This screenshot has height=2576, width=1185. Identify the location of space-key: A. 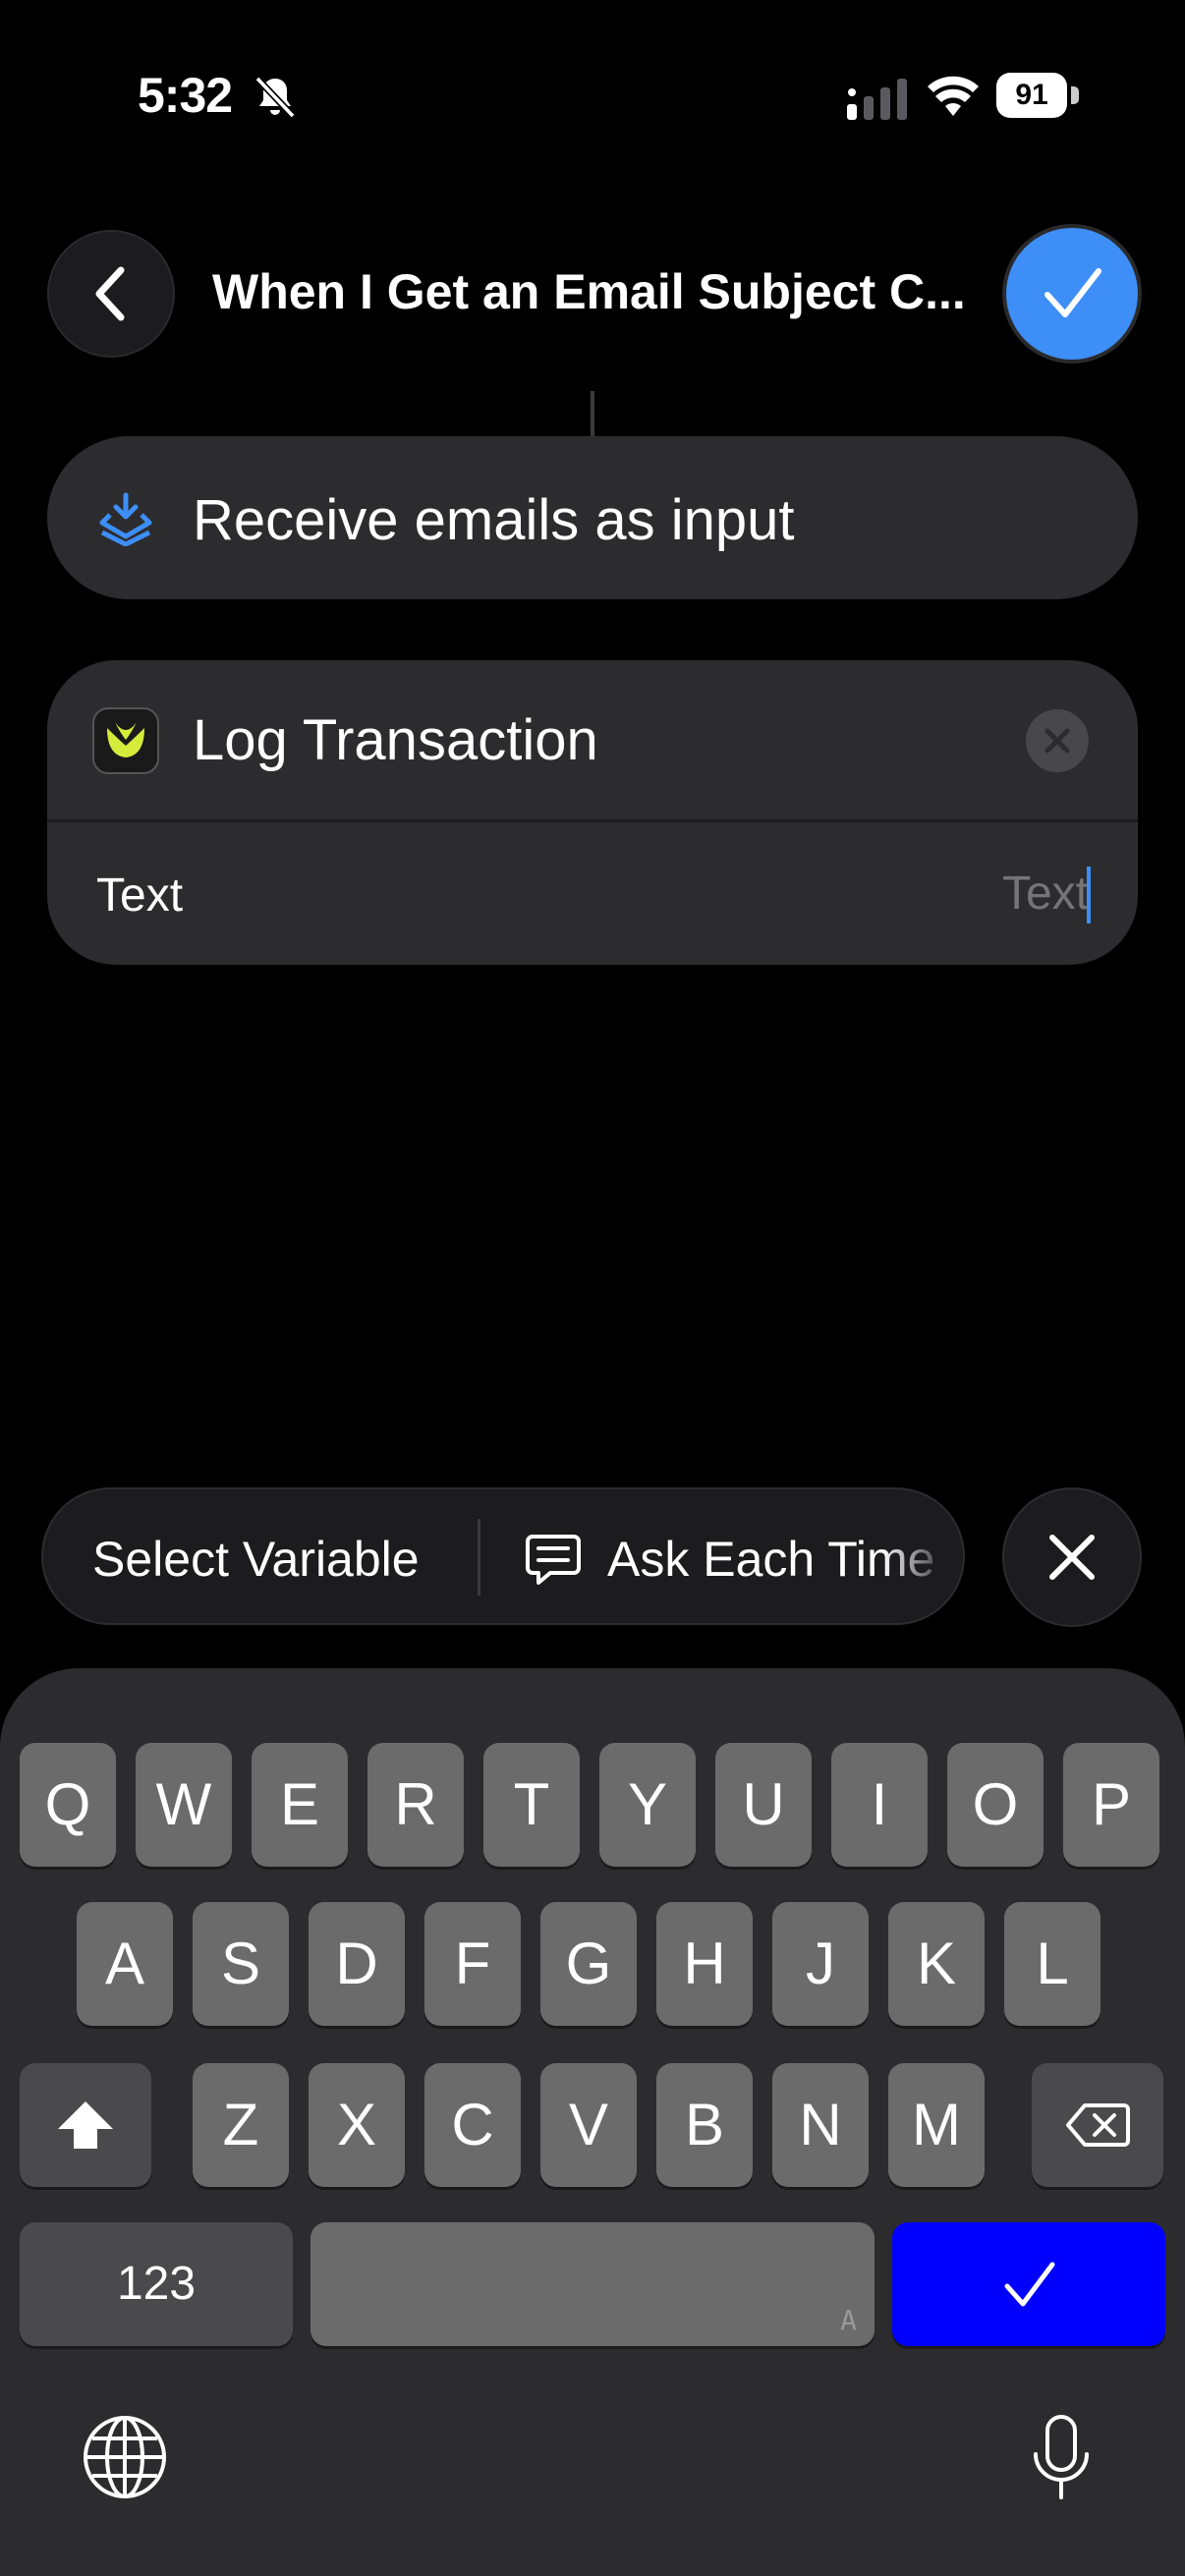
(592, 2284).